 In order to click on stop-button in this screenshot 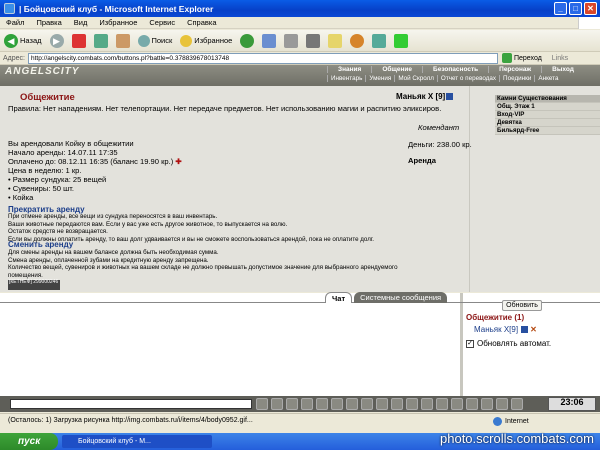, I will do `click(79, 41)`.